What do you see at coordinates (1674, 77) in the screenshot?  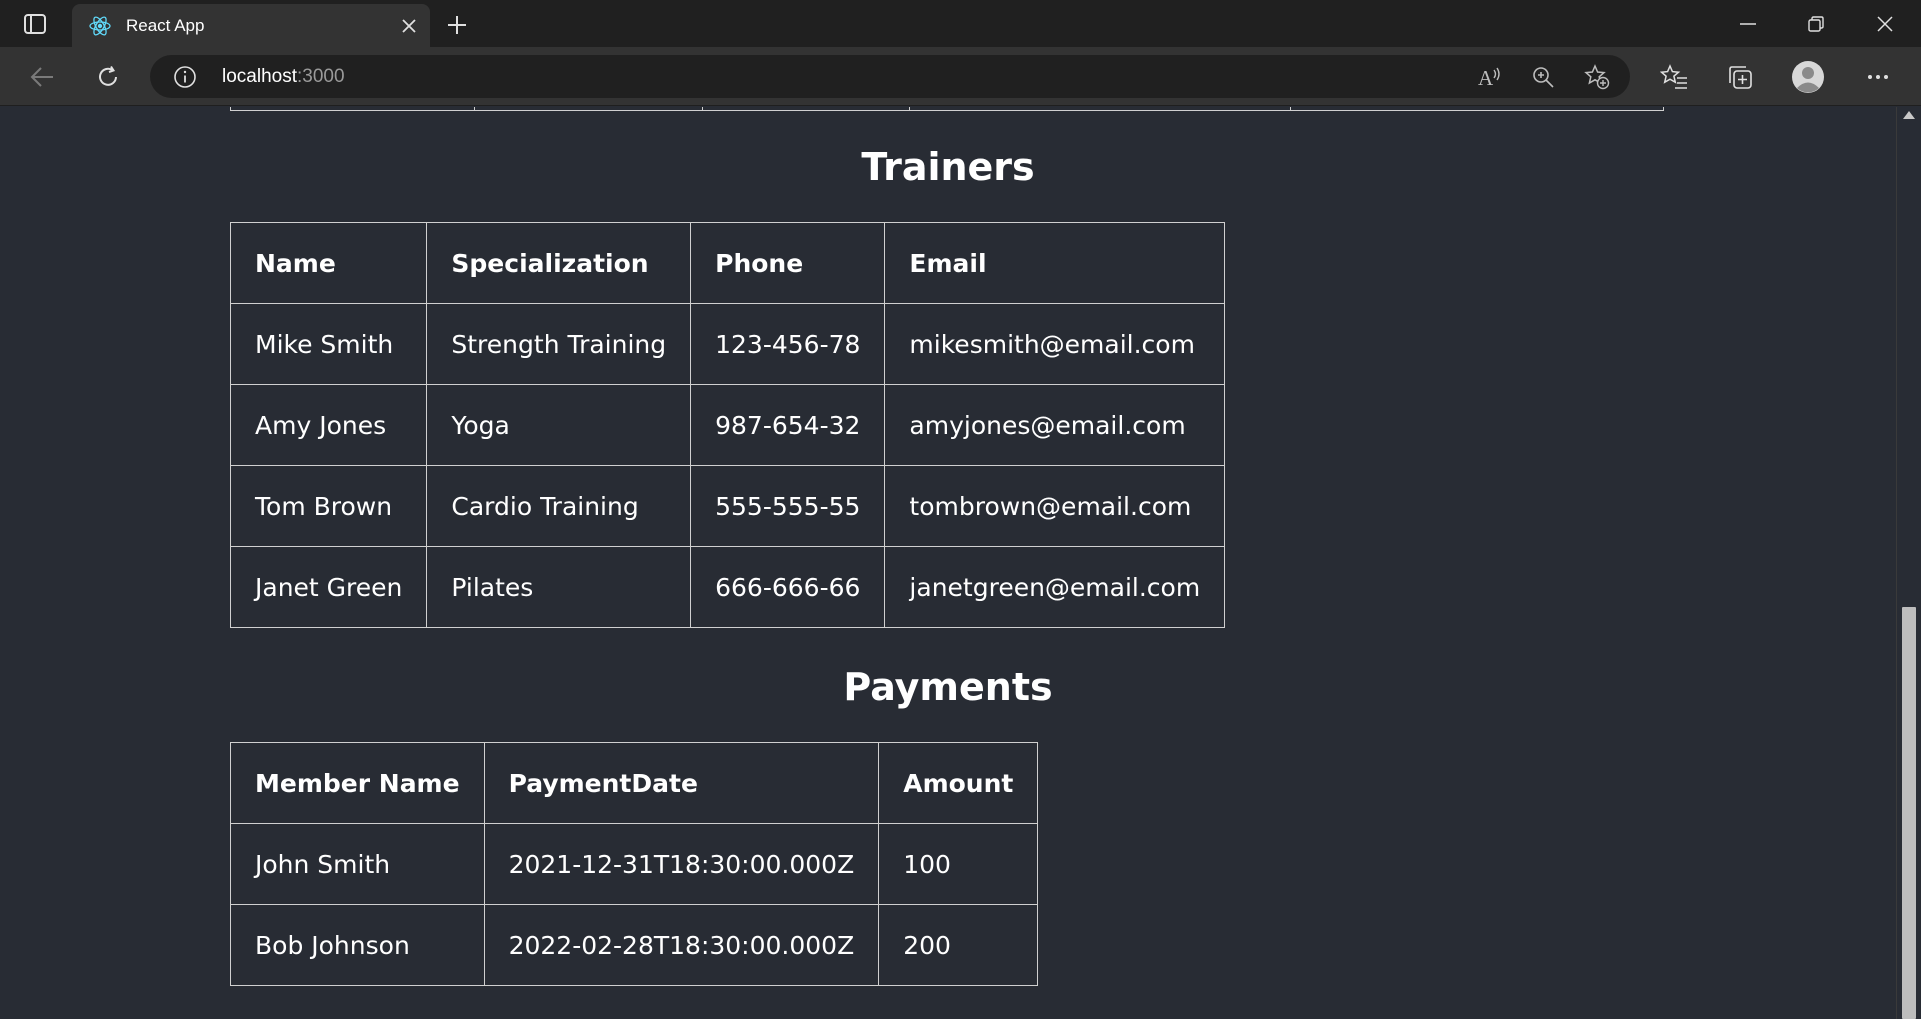 I see `favorites-icon` at bounding box center [1674, 77].